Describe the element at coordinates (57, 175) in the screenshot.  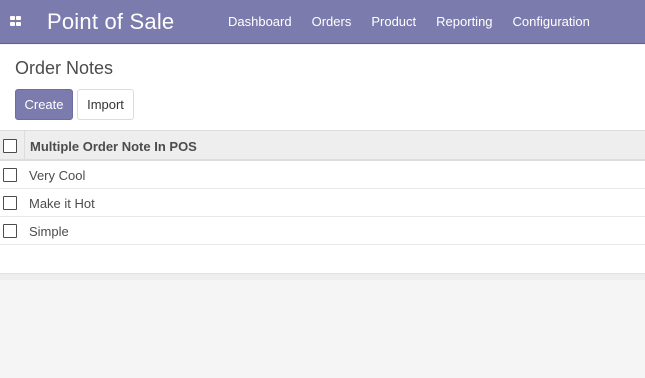
I see `row-label: Very Cool` at that location.